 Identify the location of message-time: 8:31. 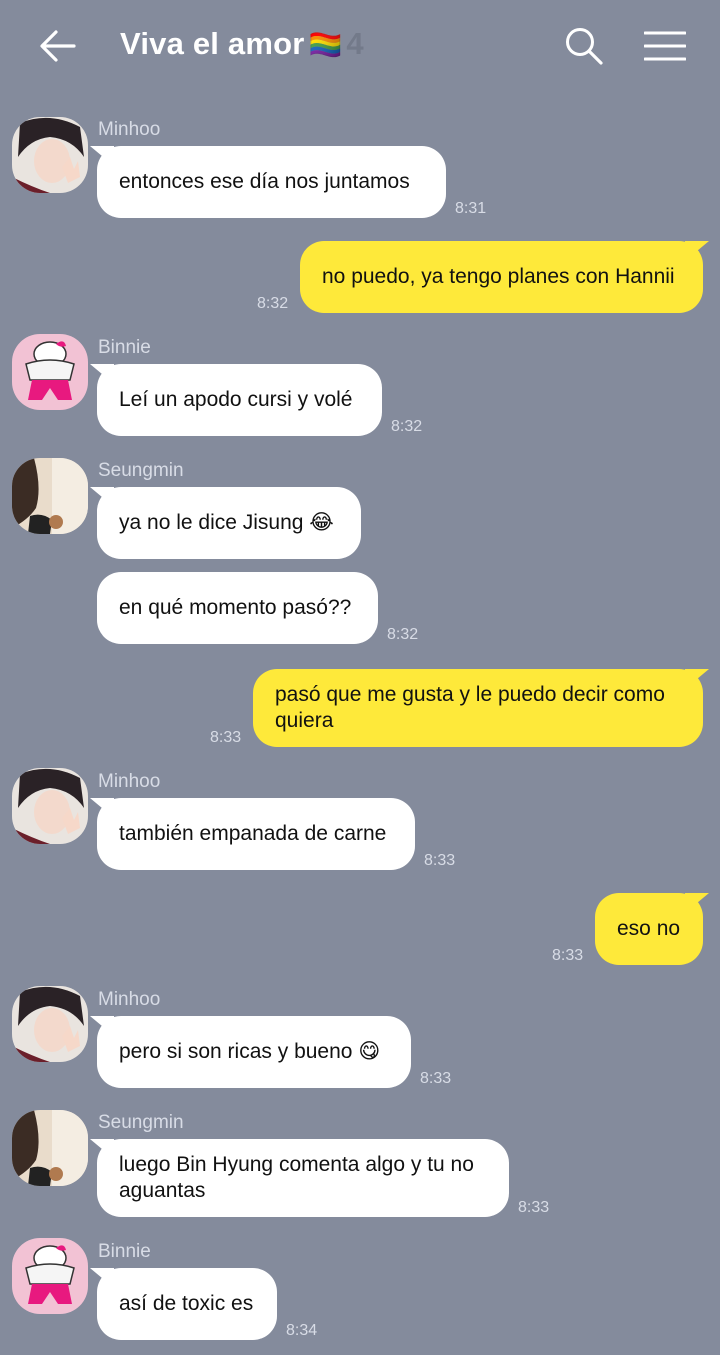
(471, 208).